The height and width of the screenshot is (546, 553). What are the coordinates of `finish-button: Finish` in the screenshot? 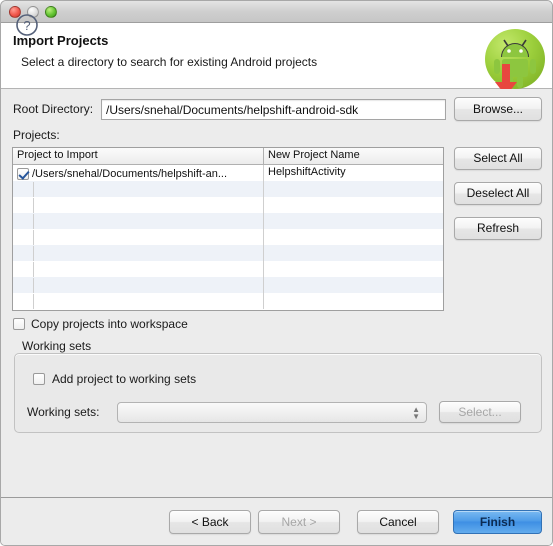 It's located at (497, 522).